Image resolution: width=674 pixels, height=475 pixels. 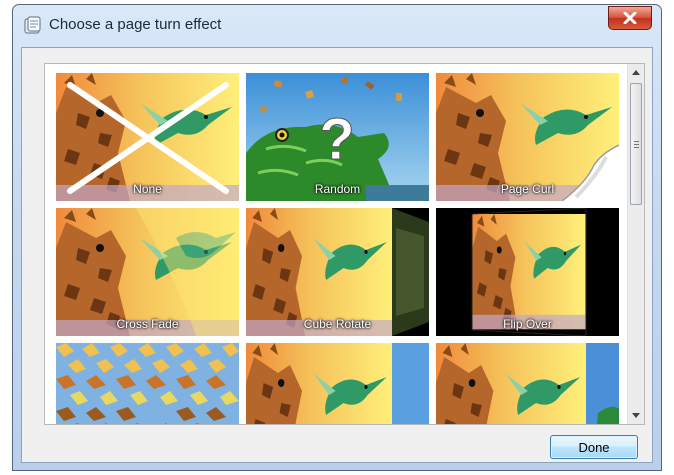 What do you see at coordinates (527, 272) in the screenshot?
I see `effect-tile-flip-over: Flip Over` at bounding box center [527, 272].